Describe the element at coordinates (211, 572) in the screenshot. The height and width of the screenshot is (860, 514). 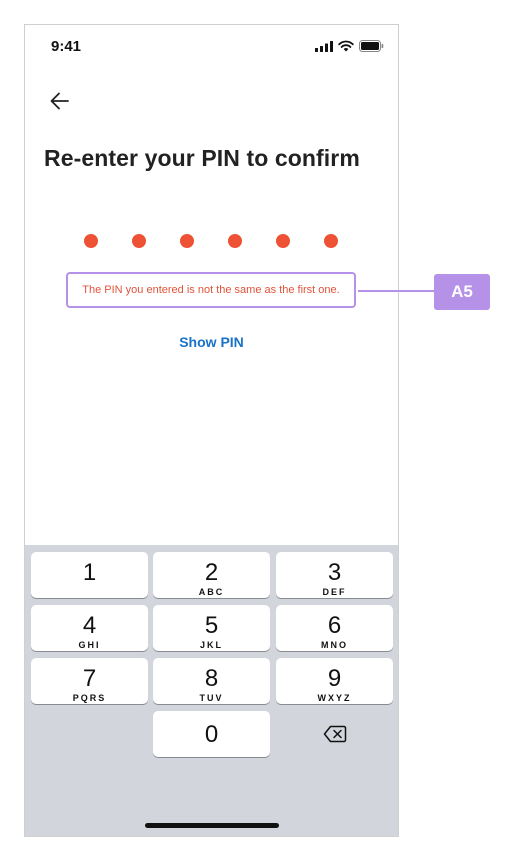
I see `key-digit: 2` at that location.